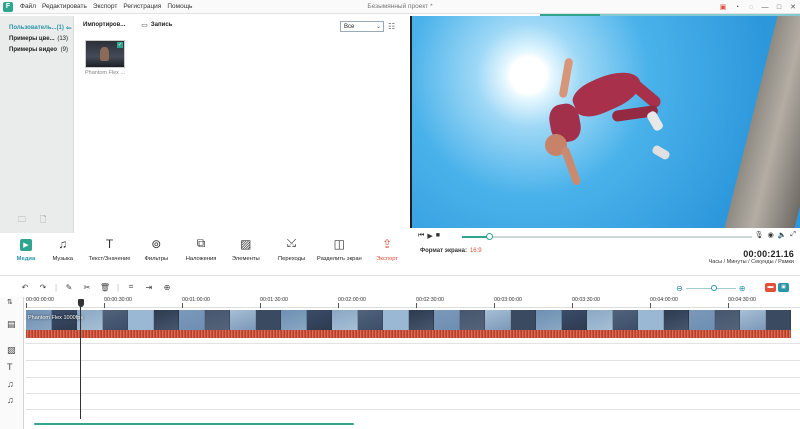 The height and width of the screenshot is (429, 800). I want to click on module-transitions: ⤩ Переходы, so click(292, 251).